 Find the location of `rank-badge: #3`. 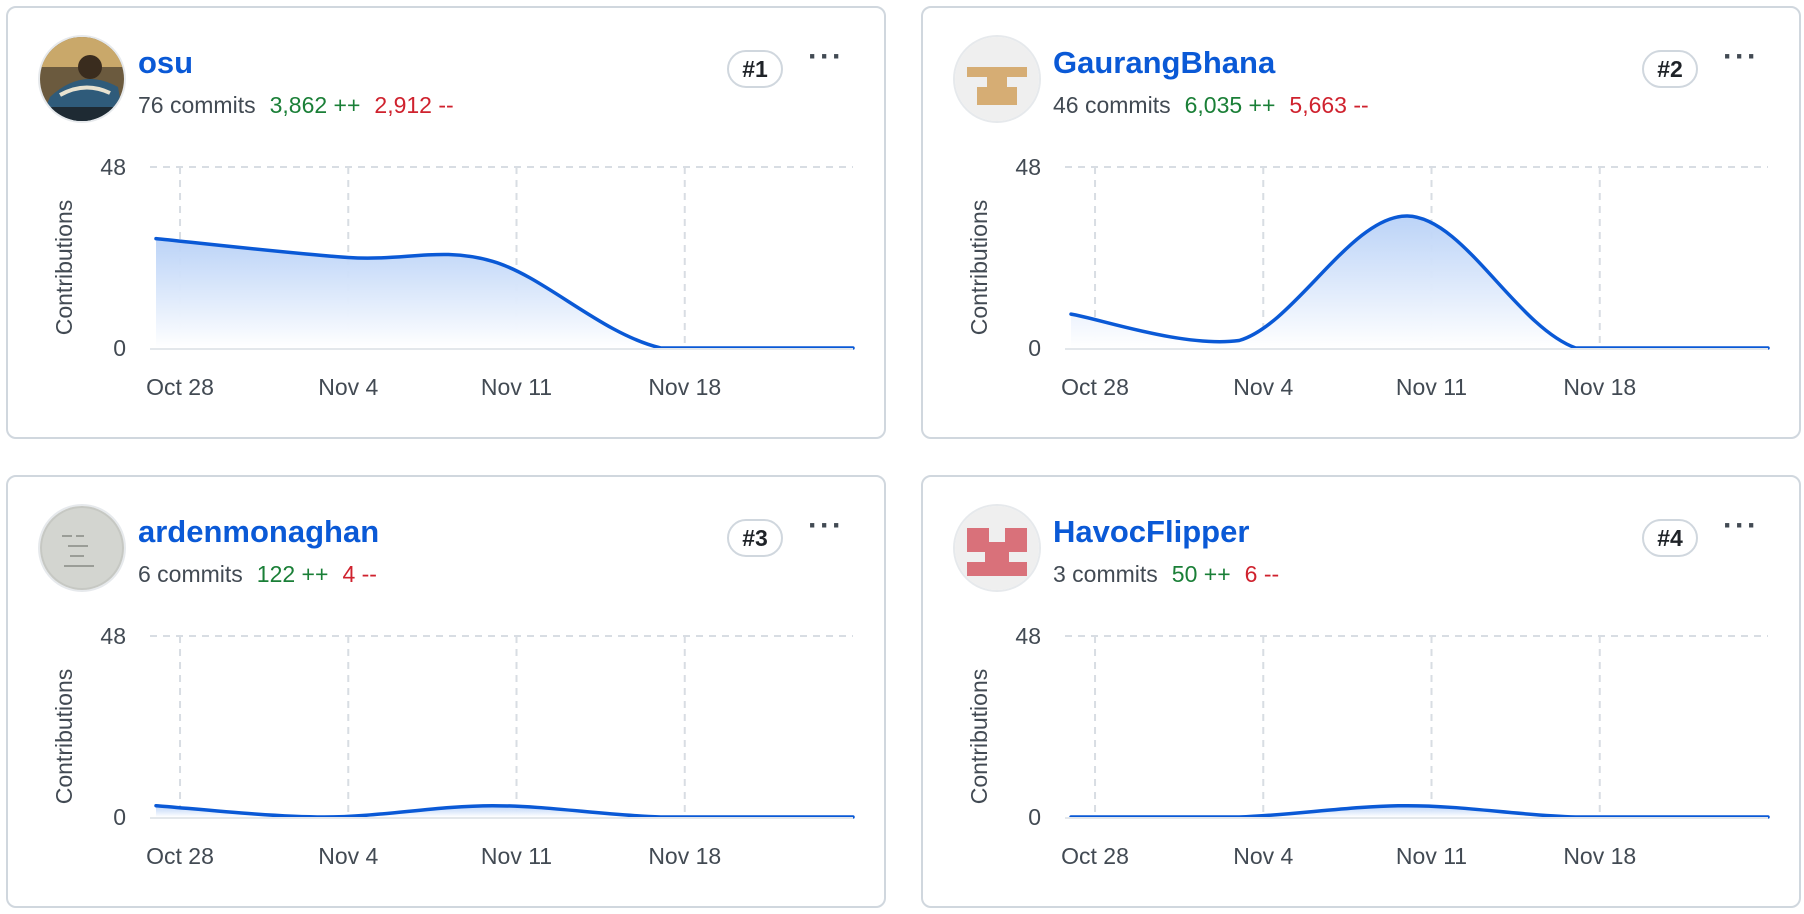

rank-badge: #3 is located at coordinates (755, 538).